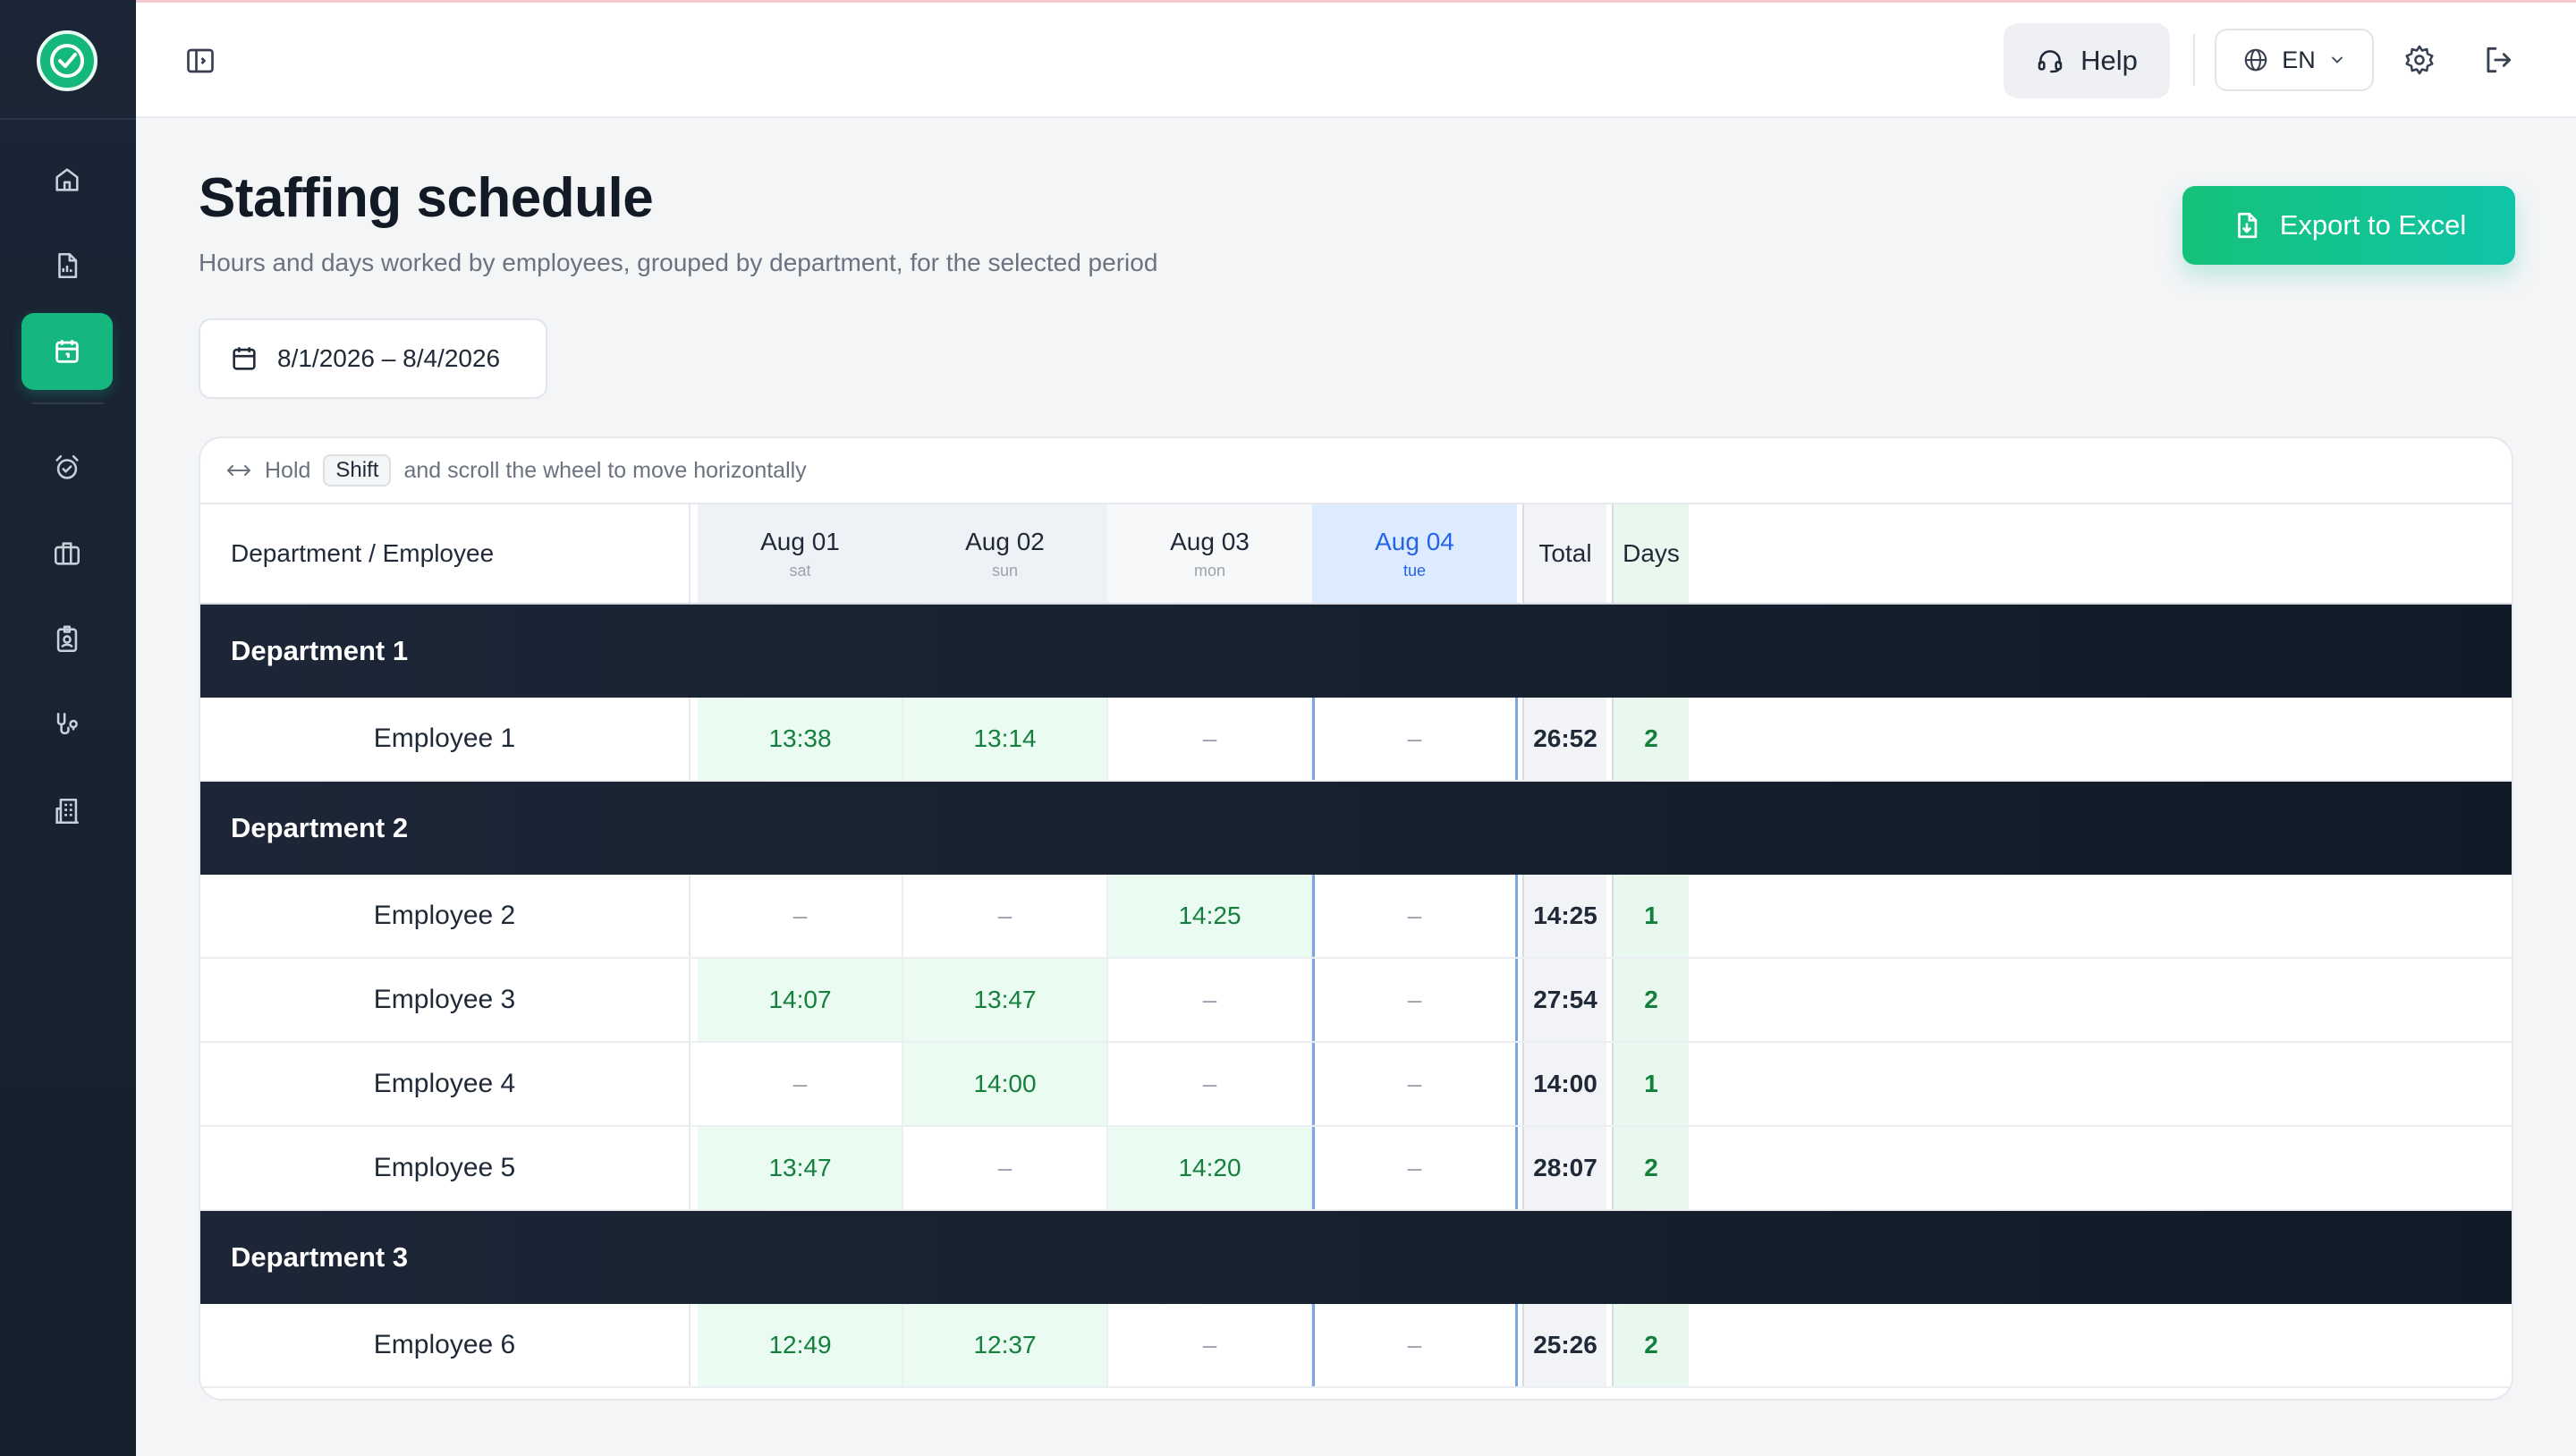  Describe the element at coordinates (1209, 1168) in the screenshot. I see `hours-cell: 14:20` at that location.